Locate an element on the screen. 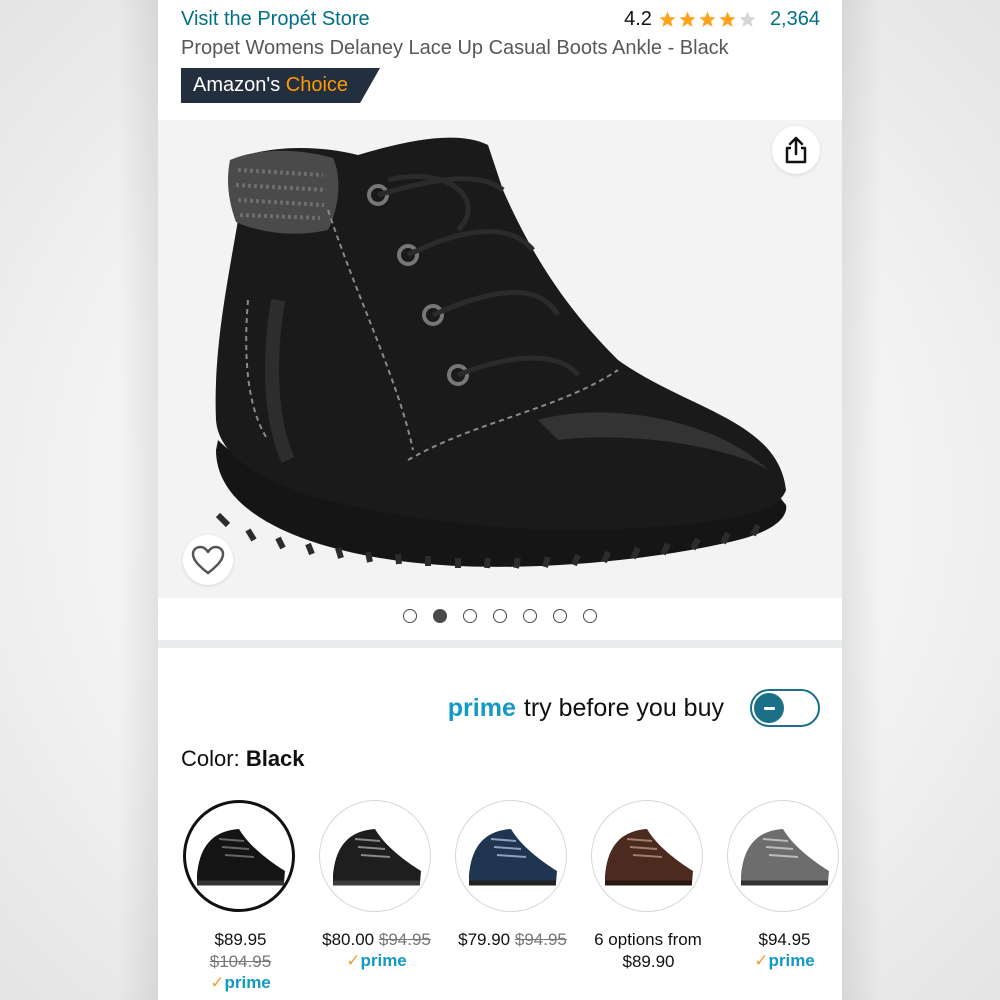 The width and height of the screenshot is (1000, 1000). rating-summary: 4.2 2,364 is located at coordinates (722, 19).